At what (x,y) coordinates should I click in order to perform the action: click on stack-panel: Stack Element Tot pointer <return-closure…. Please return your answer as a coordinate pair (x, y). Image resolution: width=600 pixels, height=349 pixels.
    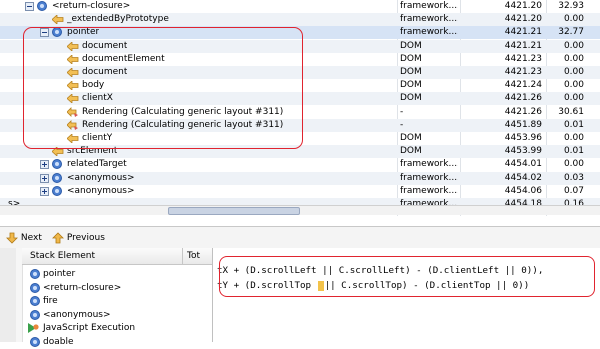
    Looking at the image, I should click on (106, 297).